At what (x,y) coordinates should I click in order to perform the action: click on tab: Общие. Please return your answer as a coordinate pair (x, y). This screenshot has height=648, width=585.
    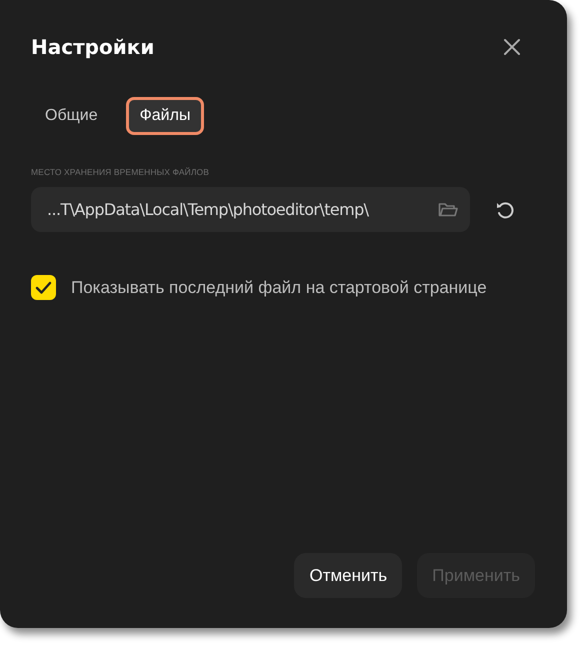
    Looking at the image, I should click on (71, 116).